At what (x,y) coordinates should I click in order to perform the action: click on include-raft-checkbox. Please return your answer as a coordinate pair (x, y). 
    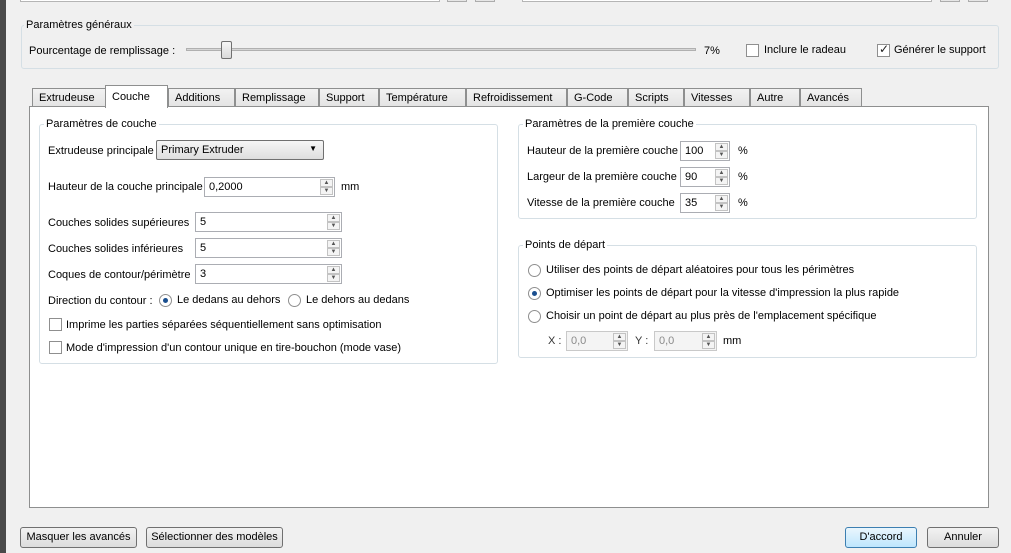
    Looking at the image, I should click on (752, 50).